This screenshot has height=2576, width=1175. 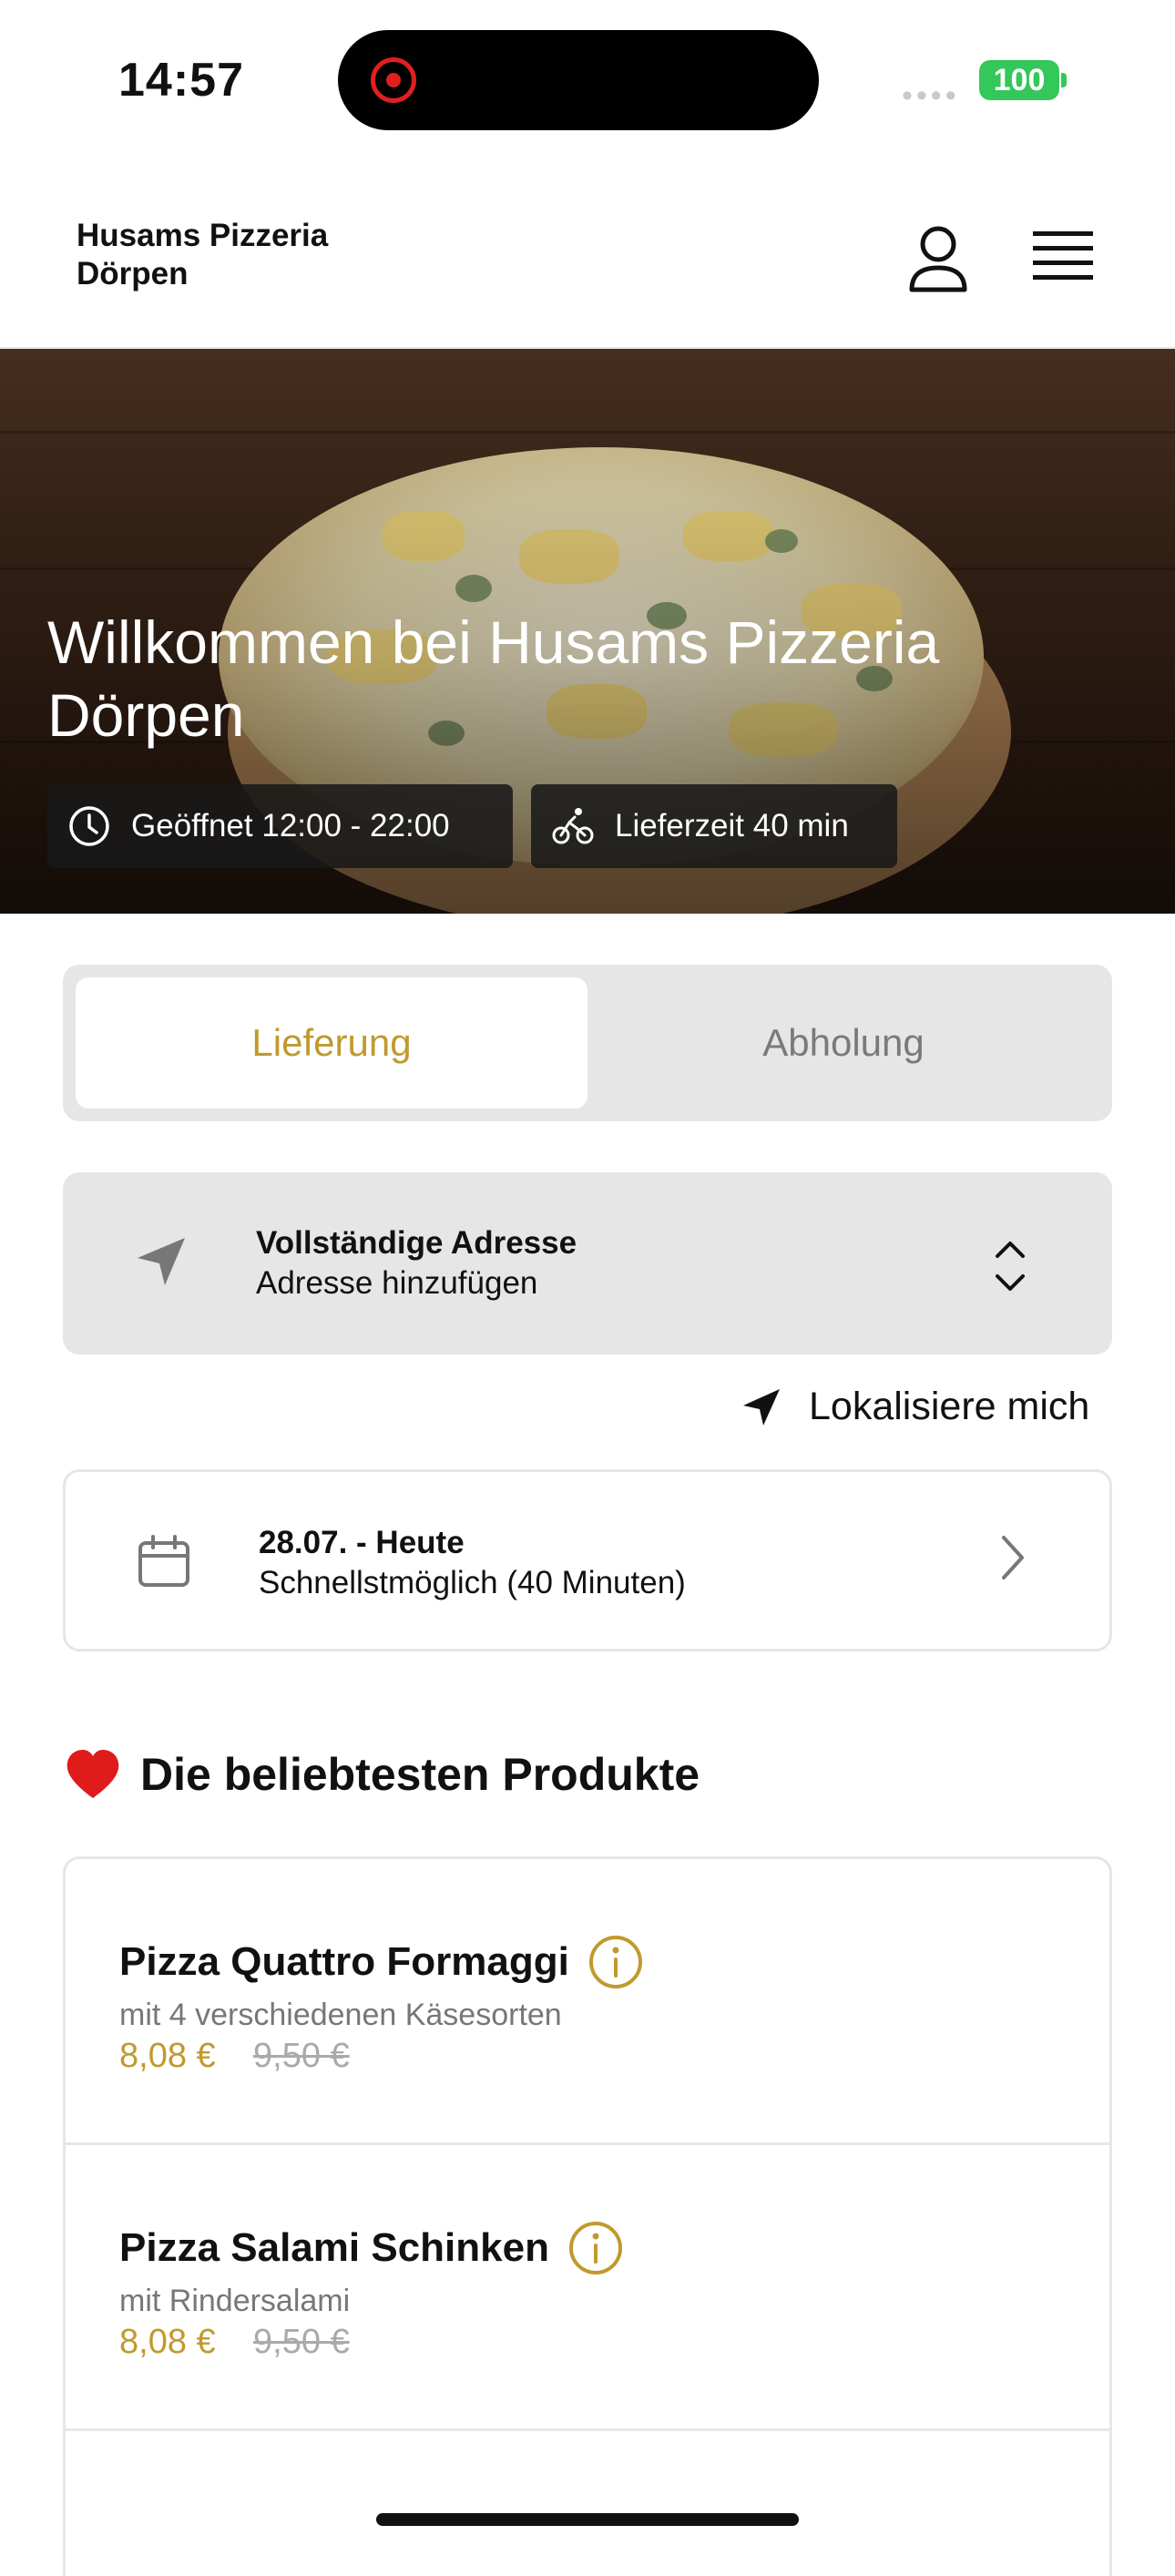 What do you see at coordinates (573, 826) in the screenshot?
I see `bicycle-icon` at bounding box center [573, 826].